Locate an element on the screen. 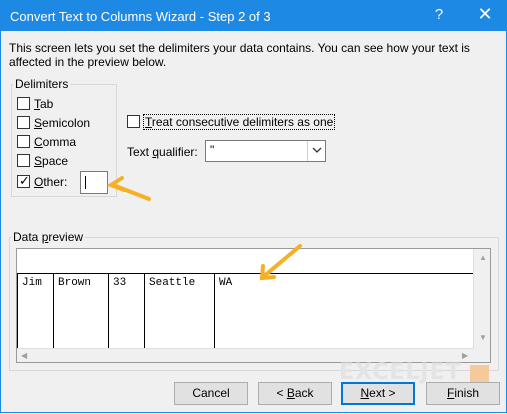 This screenshot has height=414, width=507. help-icon: ? is located at coordinates (439, 14).